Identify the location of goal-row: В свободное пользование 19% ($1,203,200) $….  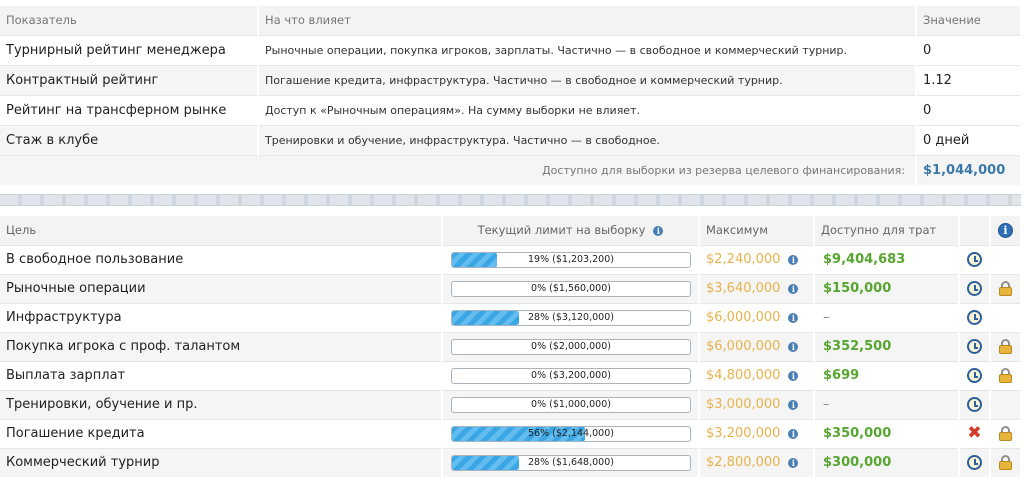
(511, 259).